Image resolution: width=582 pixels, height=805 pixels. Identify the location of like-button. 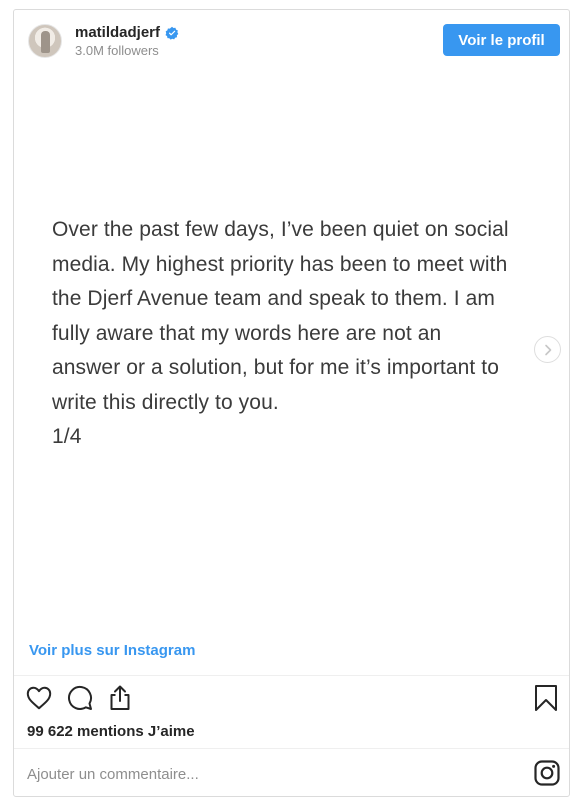
(39, 698).